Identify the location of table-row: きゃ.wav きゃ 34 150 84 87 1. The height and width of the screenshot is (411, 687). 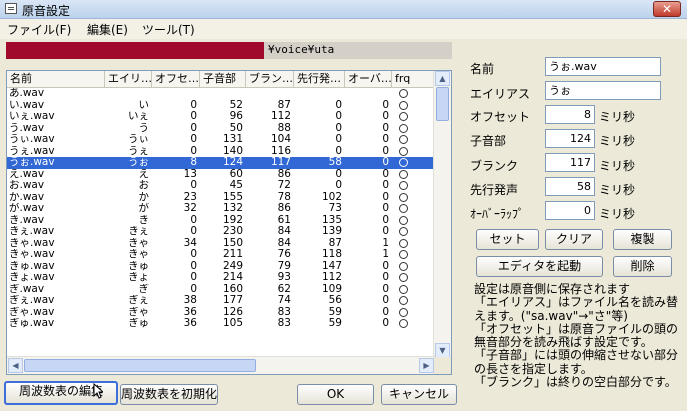
(221, 244).